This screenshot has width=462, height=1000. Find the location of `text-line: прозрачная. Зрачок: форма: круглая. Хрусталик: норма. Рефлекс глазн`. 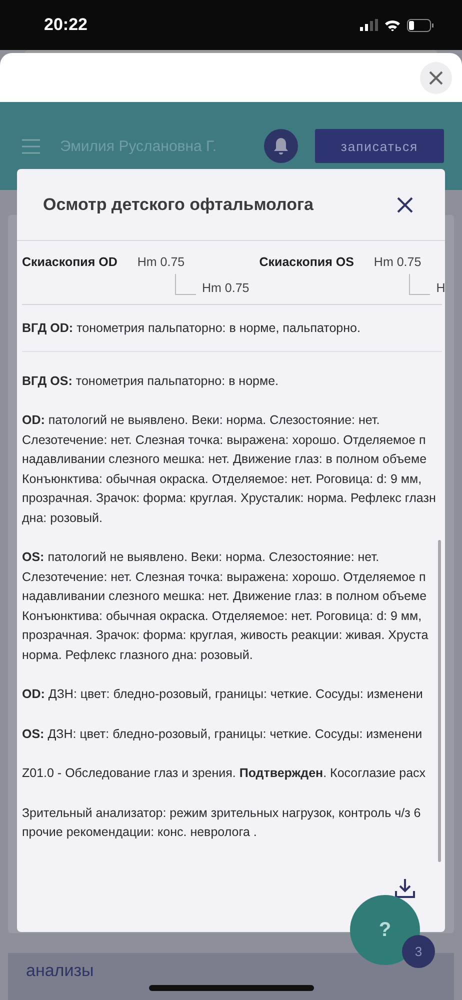

text-line: прозрачная. Зрачок: форма: круглая. Хрусталик: норма. Рефлекс глазн is located at coordinates (229, 498).